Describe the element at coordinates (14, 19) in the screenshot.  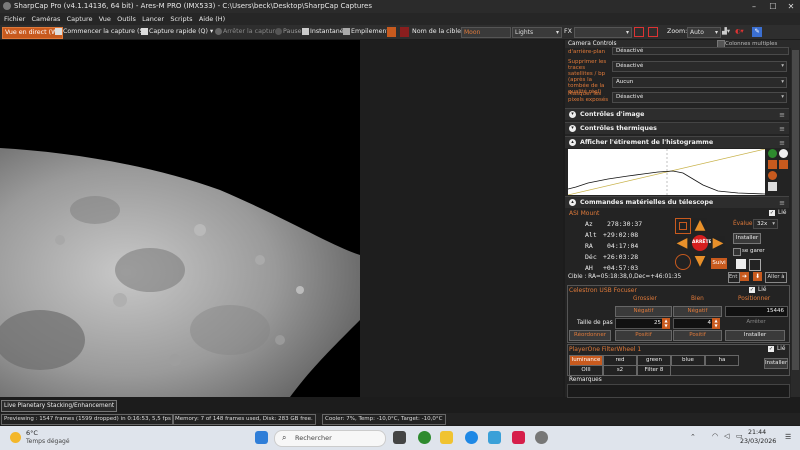
I see `menu-fichier: Fichier` at that location.